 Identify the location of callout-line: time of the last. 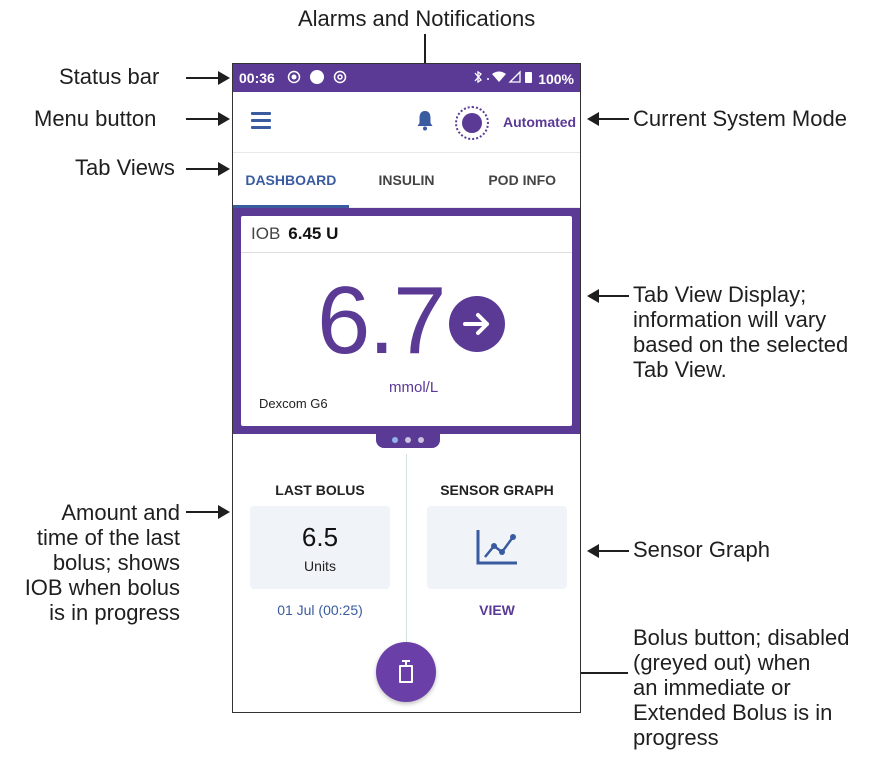
(108, 537).